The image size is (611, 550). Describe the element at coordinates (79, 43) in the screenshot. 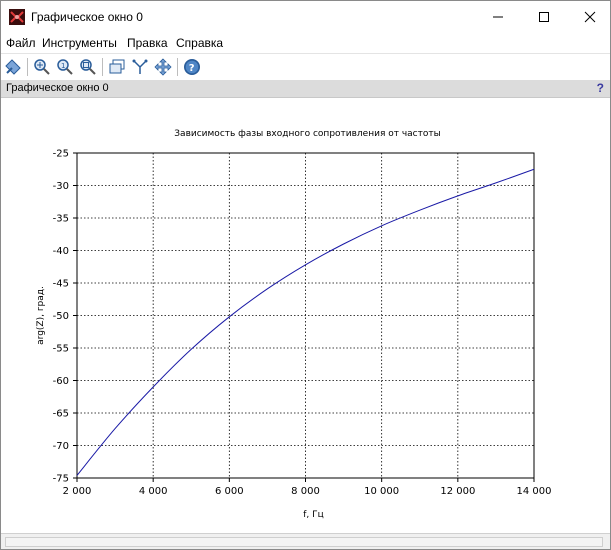

I see `menu-tools: Инструменты` at that location.